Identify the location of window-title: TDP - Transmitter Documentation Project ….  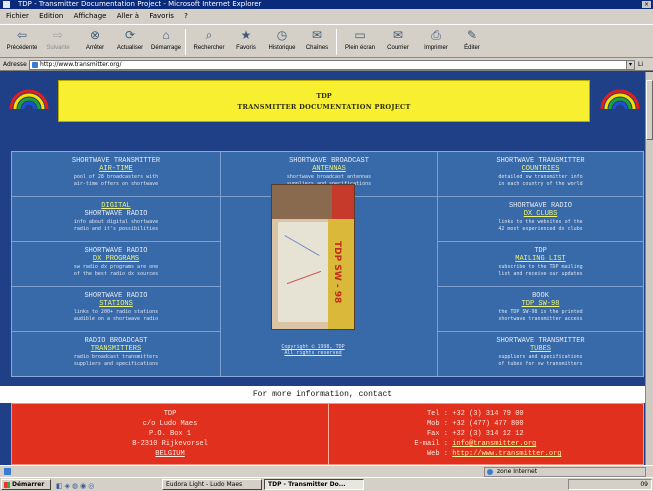
(140, 4).